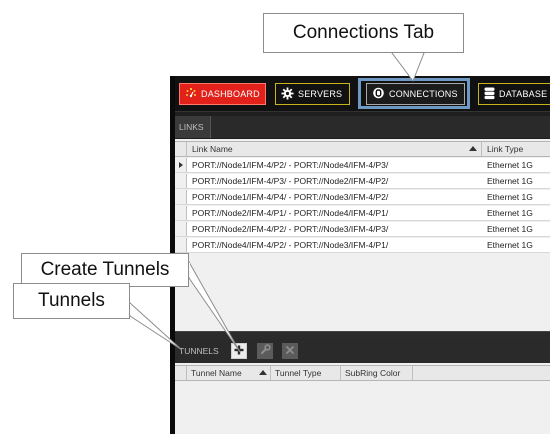 This screenshot has height=434, width=550. Describe the element at coordinates (193, 127) in the screenshot. I see `links-section-label: LINKS` at that location.